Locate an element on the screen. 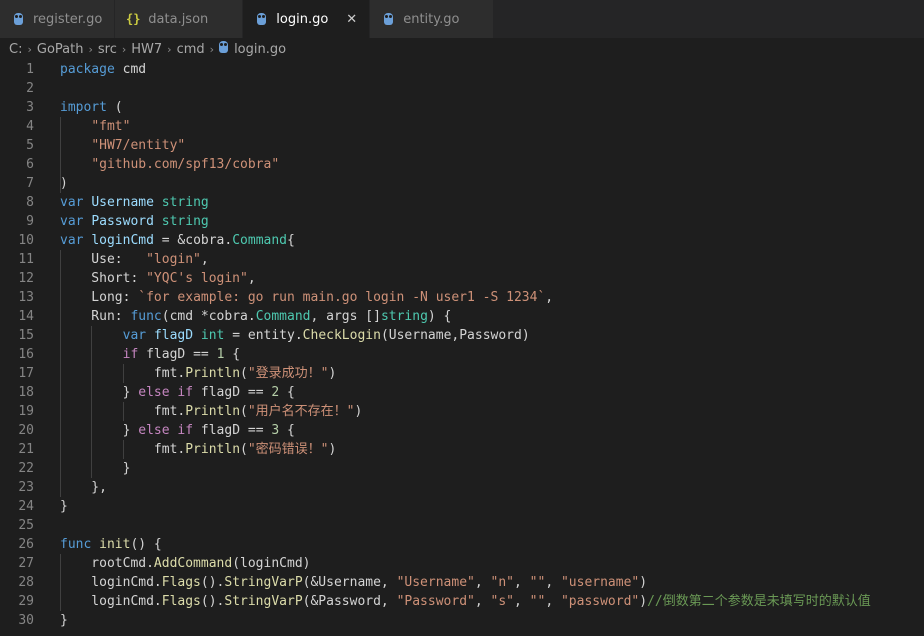 This screenshot has height=636, width=924. code-text: Short: "YQC's login", is located at coordinates (158, 278).